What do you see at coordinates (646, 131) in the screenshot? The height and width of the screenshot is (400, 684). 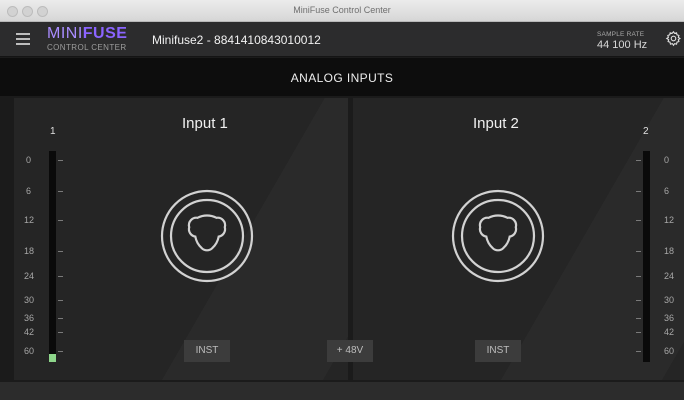 I see `channel-2-label: 2` at bounding box center [646, 131].